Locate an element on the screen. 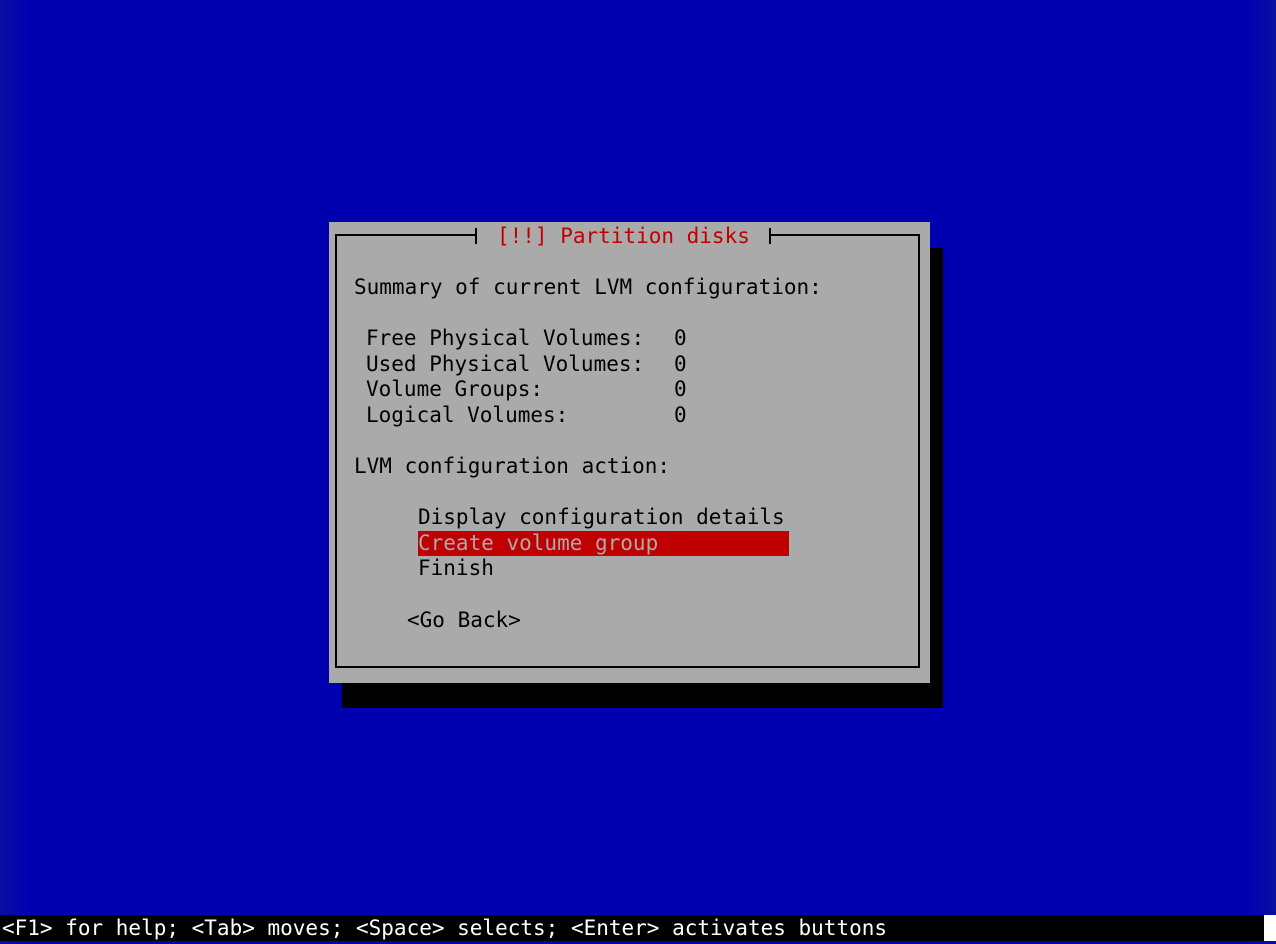 This screenshot has height=944, width=1276. title-left-tick is located at coordinates (476, 236).